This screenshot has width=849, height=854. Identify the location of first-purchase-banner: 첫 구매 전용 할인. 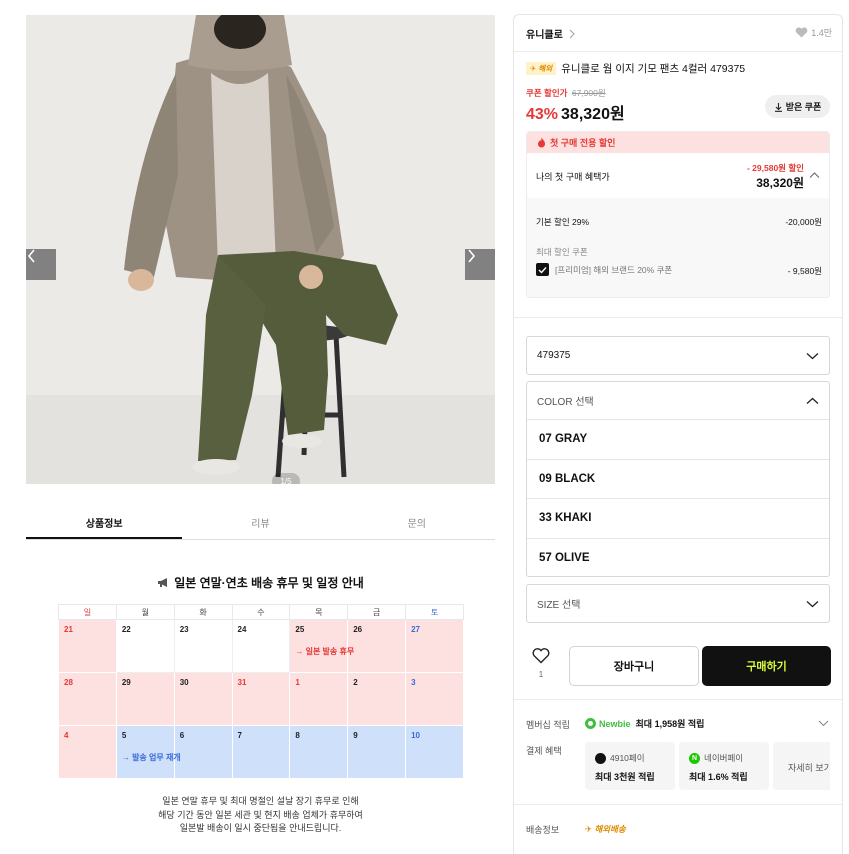
(678, 142).